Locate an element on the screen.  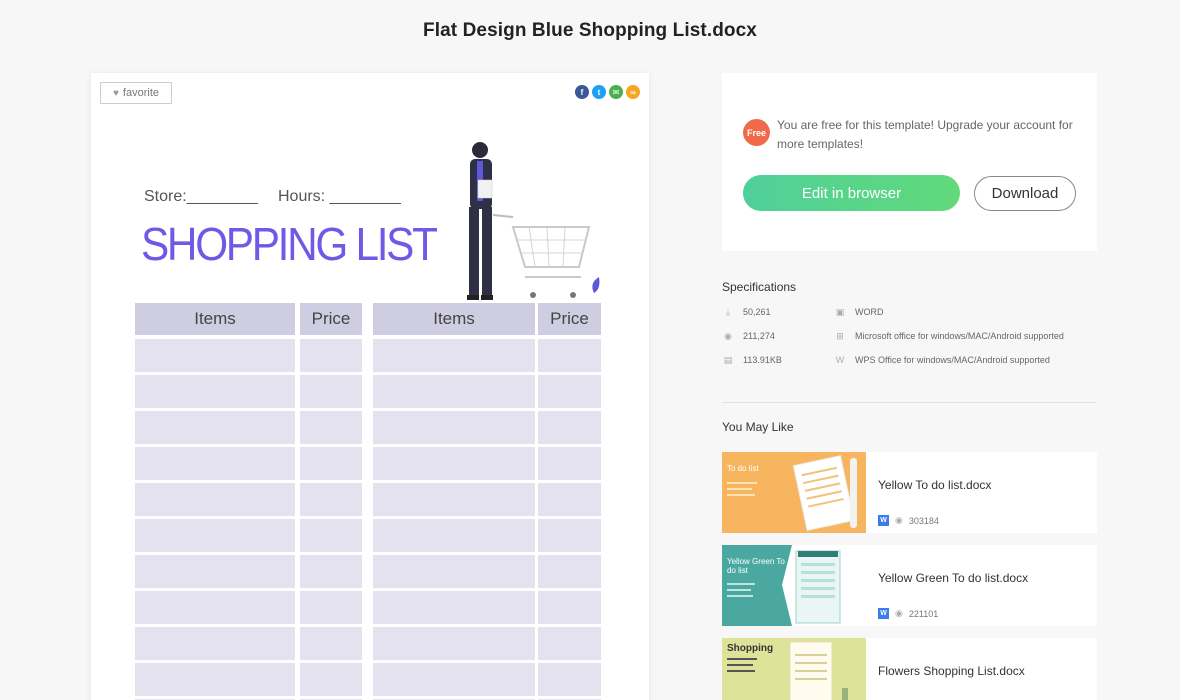
recommended-item: Shopping Flowers Shopping List.docx is located at coordinates (909, 669).